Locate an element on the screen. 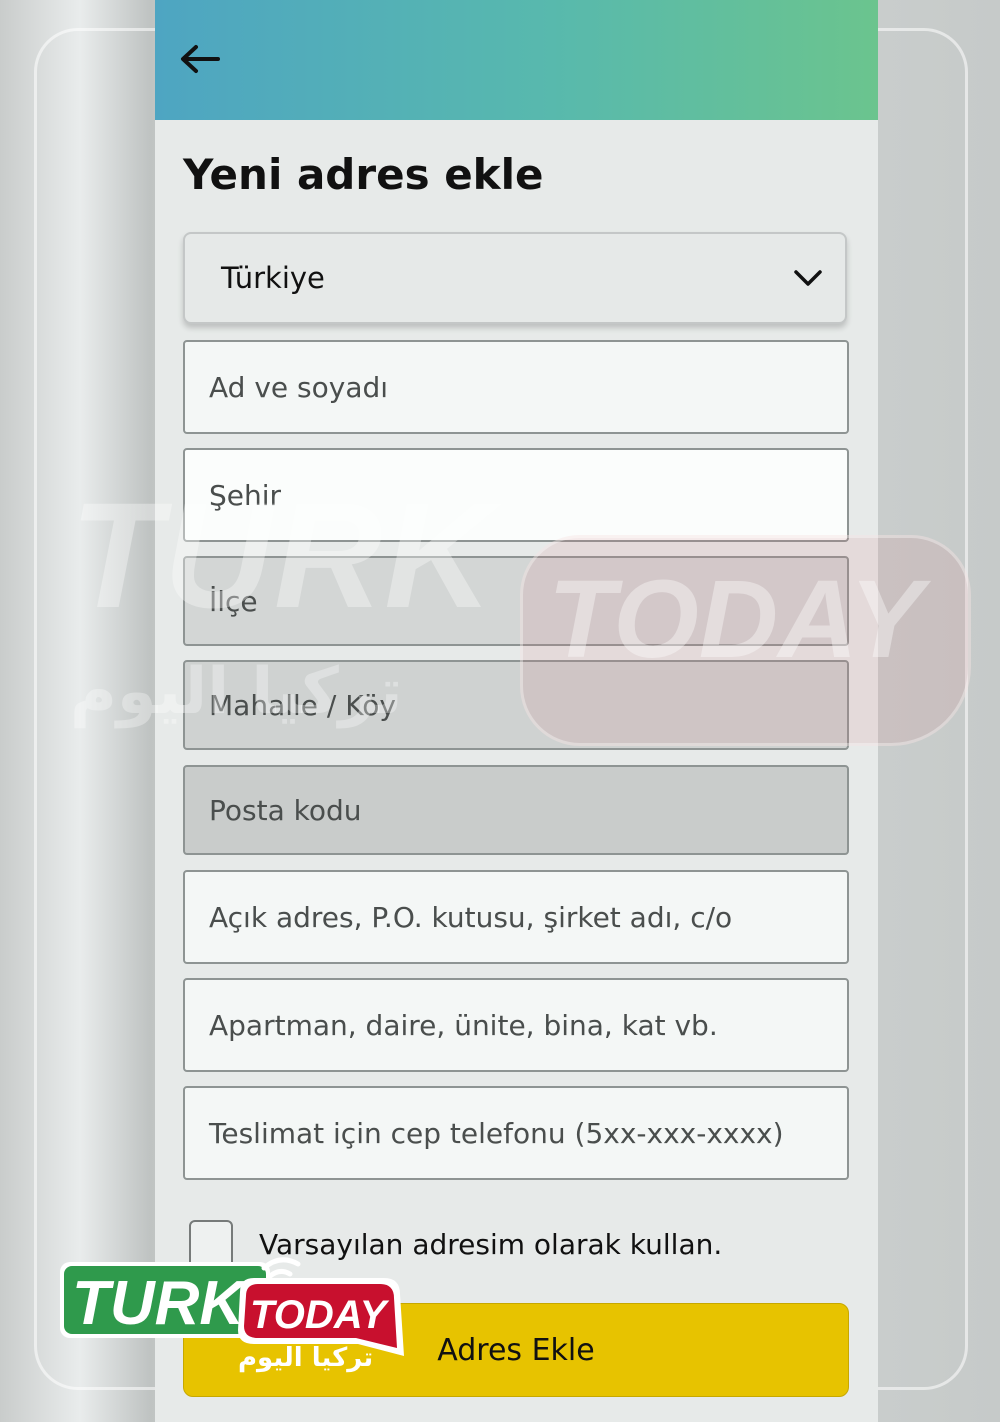 The width and height of the screenshot is (1000, 1422). back-button is located at coordinates (200, 59).